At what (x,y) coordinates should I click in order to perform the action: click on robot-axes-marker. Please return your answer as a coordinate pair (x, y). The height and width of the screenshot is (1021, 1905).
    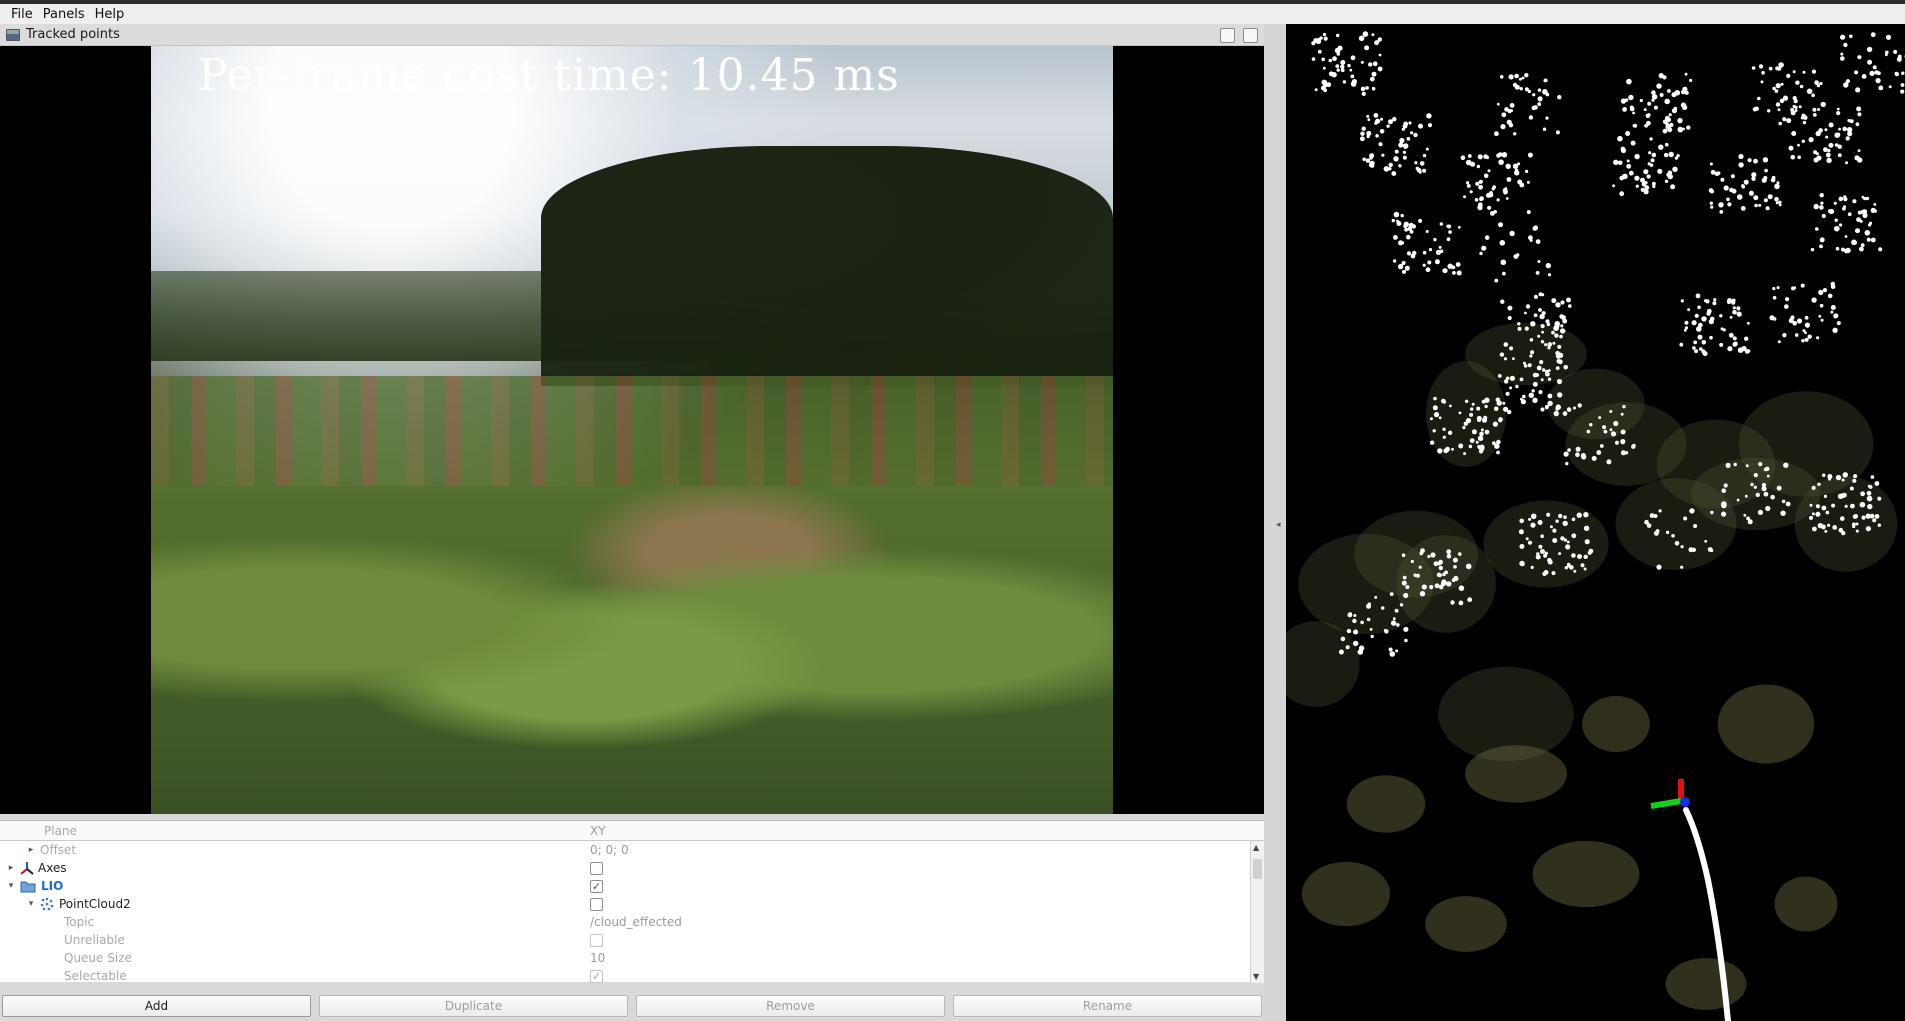
    Looking at the image, I should click on (1670, 794).